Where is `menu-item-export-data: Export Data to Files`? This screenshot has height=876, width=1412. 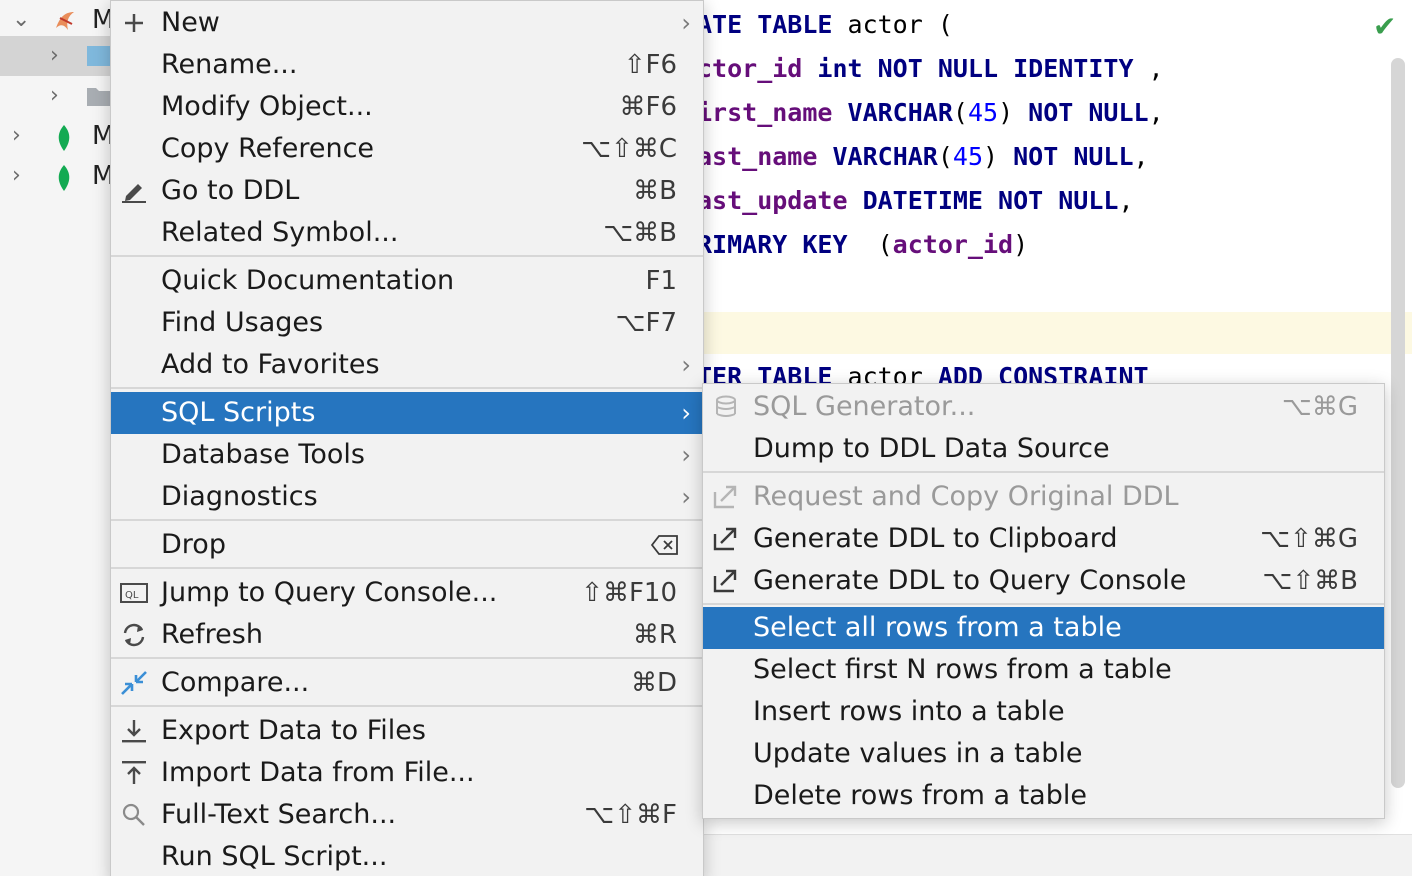 menu-item-export-data: Export Data to Files is located at coordinates (407, 731).